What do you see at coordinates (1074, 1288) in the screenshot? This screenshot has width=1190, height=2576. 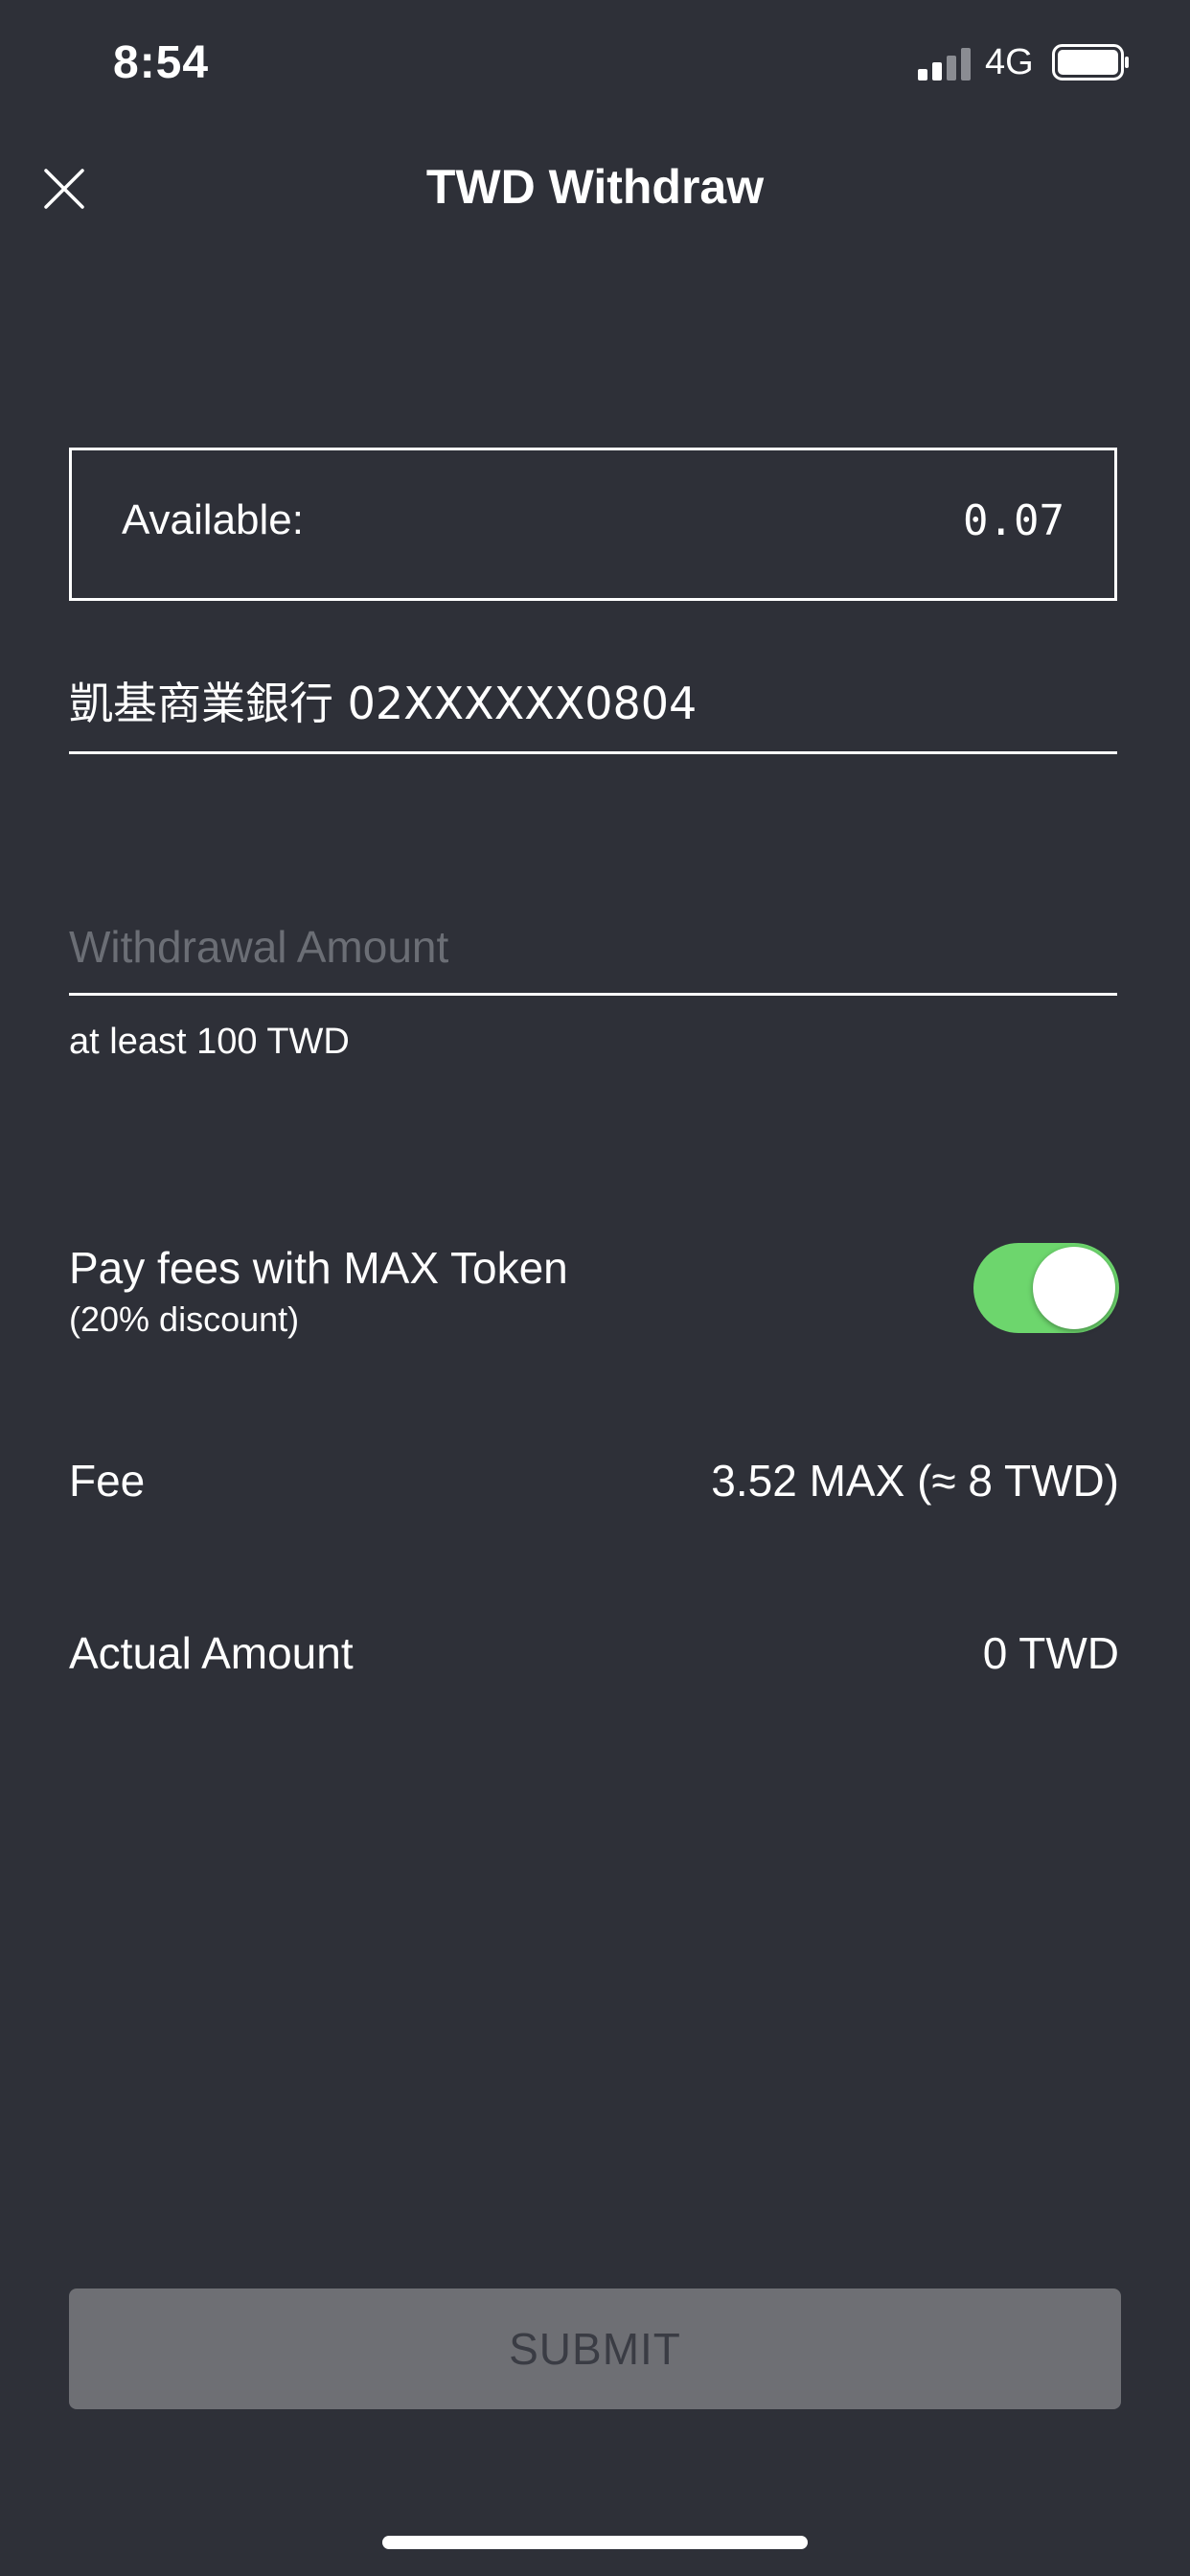 I see `toggle-knob` at bounding box center [1074, 1288].